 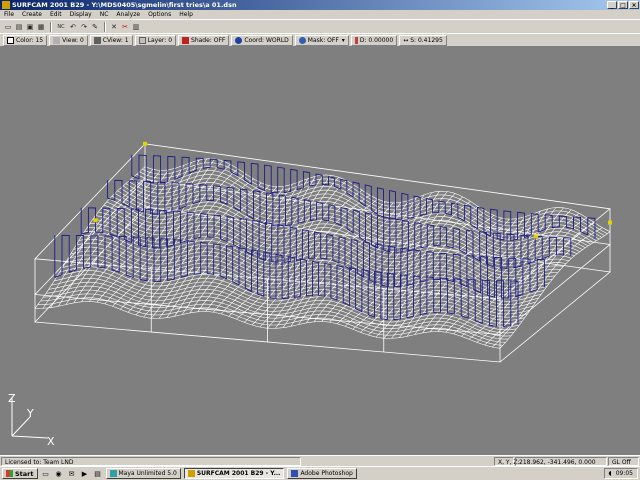 What do you see at coordinates (356, 40) in the screenshot?
I see `depth-icon` at bounding box center [356, 40].